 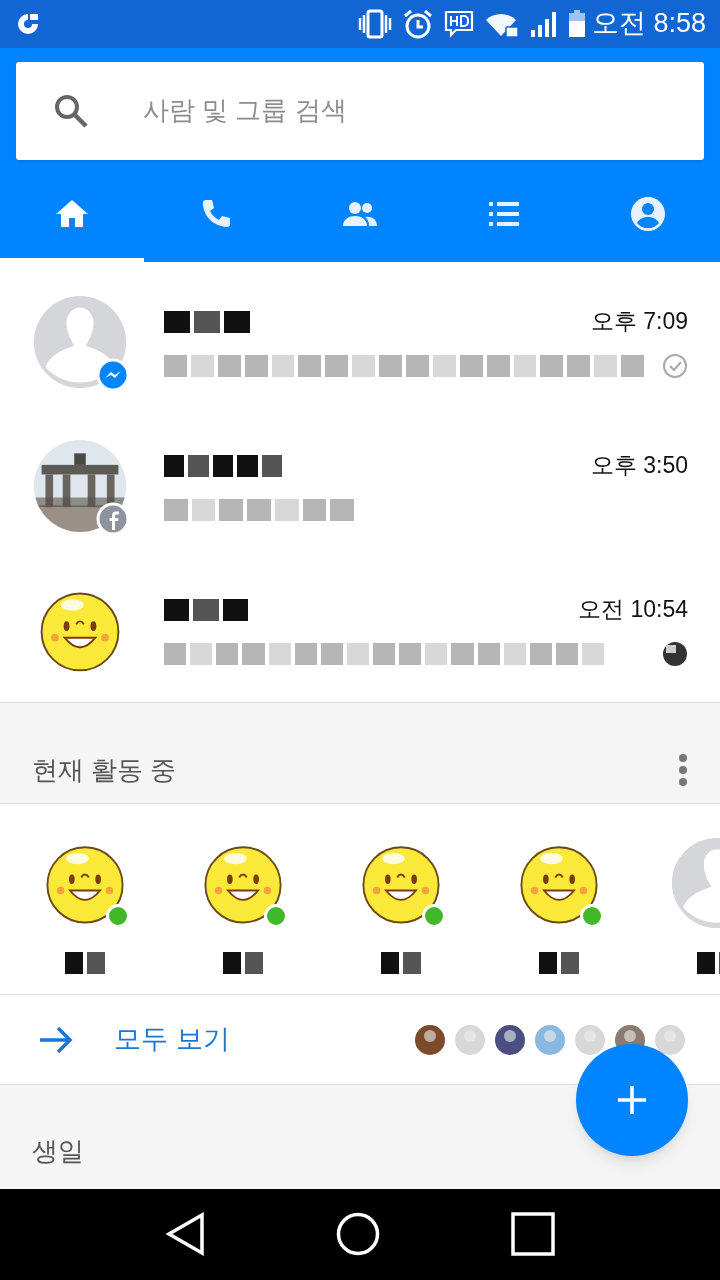 What do you see at coordinates (633, 610) in the screenshot?
I see `message-time: 오전 10:54` at bounding box center [633, 610].